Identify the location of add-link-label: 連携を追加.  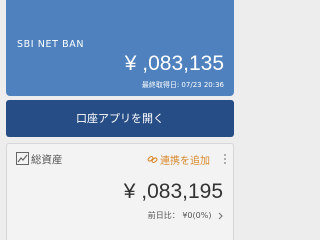
(185, 161).